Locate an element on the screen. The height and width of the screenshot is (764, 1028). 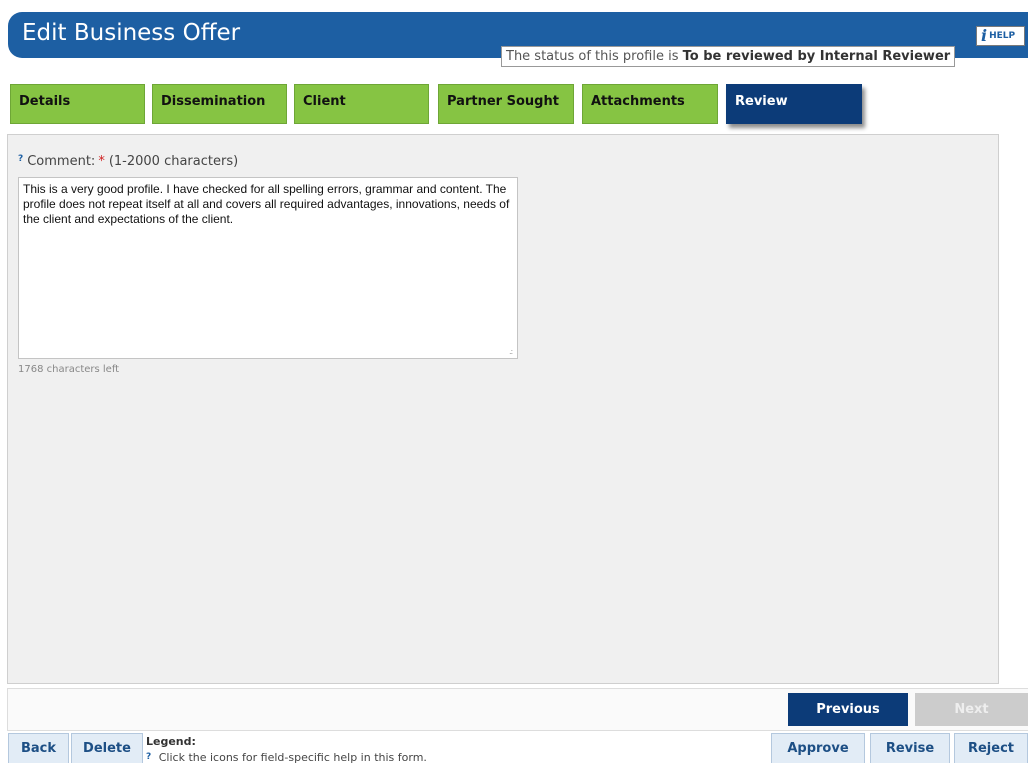
approve-button: Approve is located at coordinates (818, 748).